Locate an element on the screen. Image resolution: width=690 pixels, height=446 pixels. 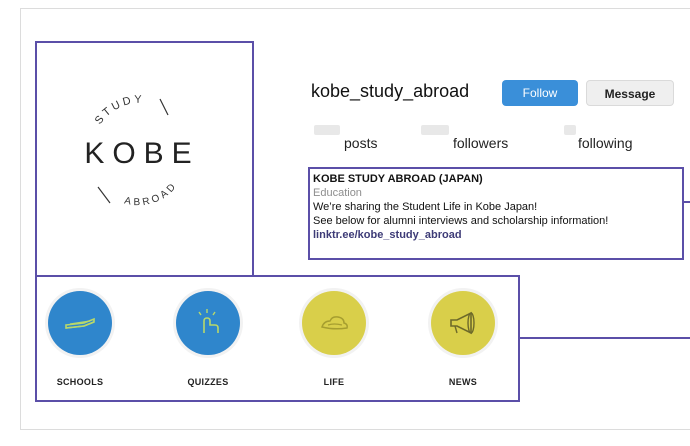
svg-text: ABROAD is located at coordinates (151, 194).